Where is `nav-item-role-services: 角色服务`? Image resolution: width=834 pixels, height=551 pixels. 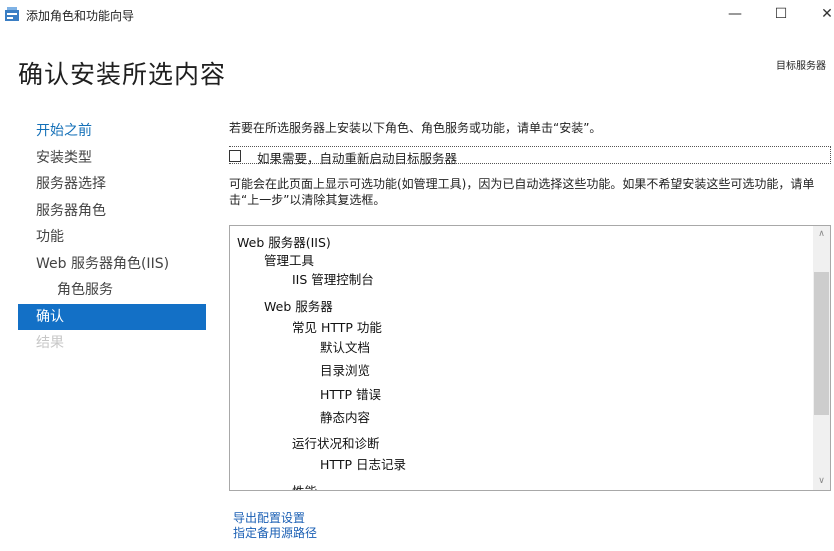 nav-item-role-services: 角色服务 is located at coordinates (112, 290).